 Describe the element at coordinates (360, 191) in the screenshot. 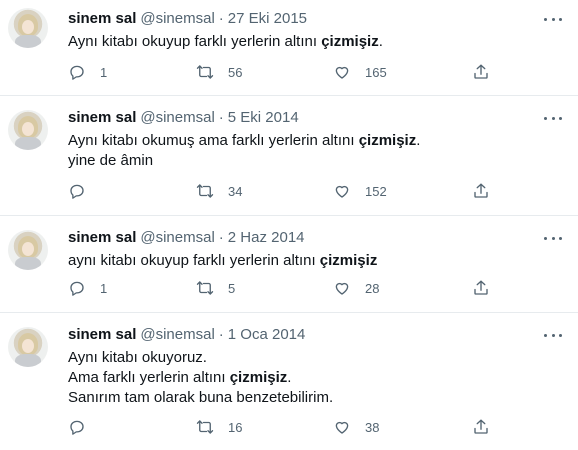

I see `like-button: 152` at that location.